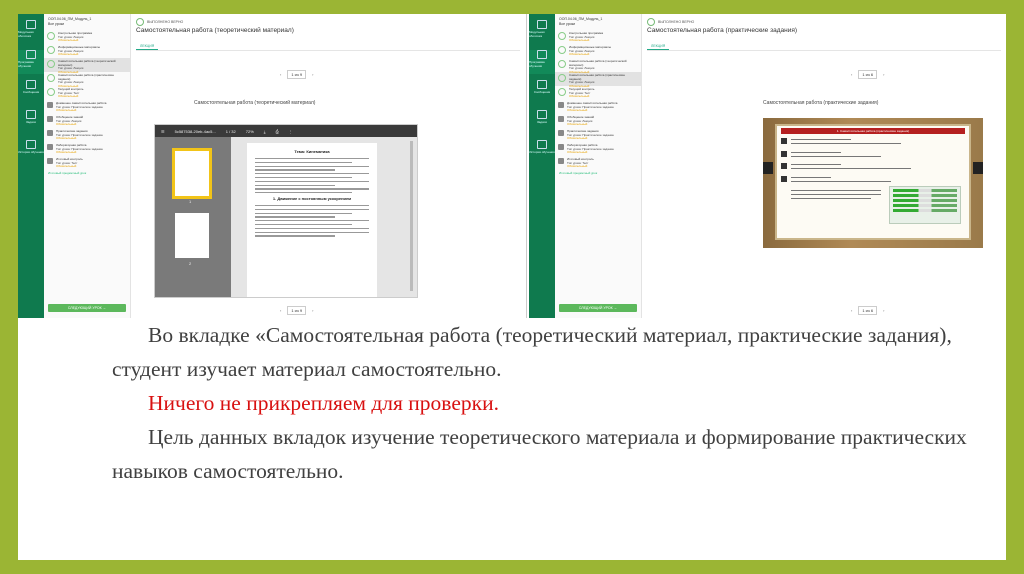 Image resolution: width=1024 pixels, height=574 pixels. Describe the element at coordinates (26, 64) in the screenshot. I see `rail-label: Программа обучения` at that location.